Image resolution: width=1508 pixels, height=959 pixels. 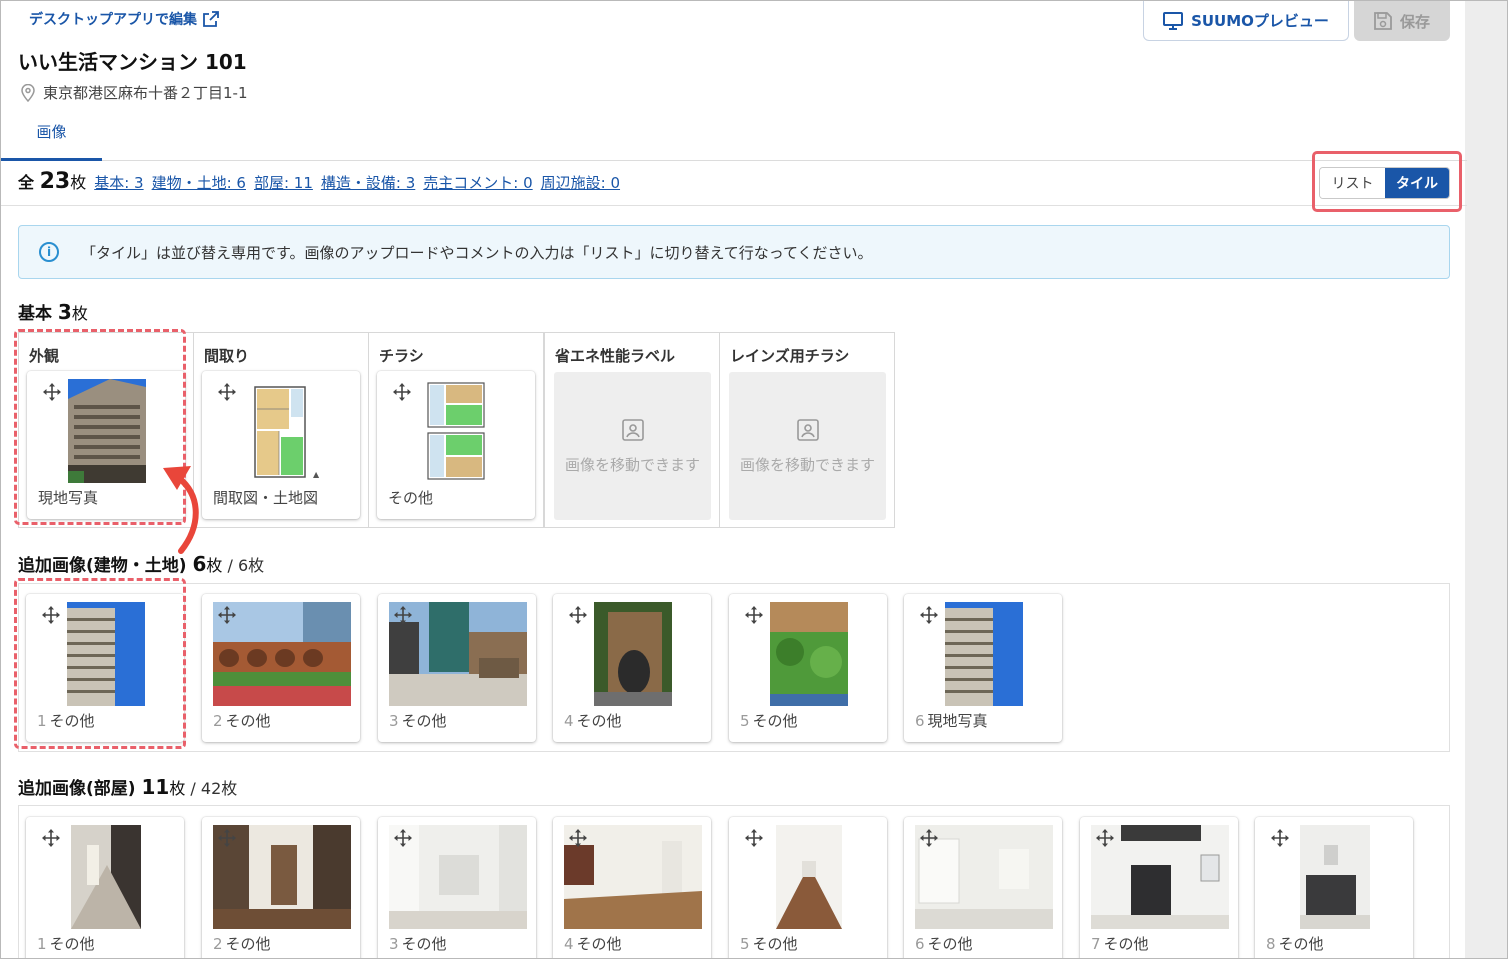 I want to click on basic-slot-energy-label: 省エネ性能ラベル 画像を移動できます, so click(x=632, y=430).